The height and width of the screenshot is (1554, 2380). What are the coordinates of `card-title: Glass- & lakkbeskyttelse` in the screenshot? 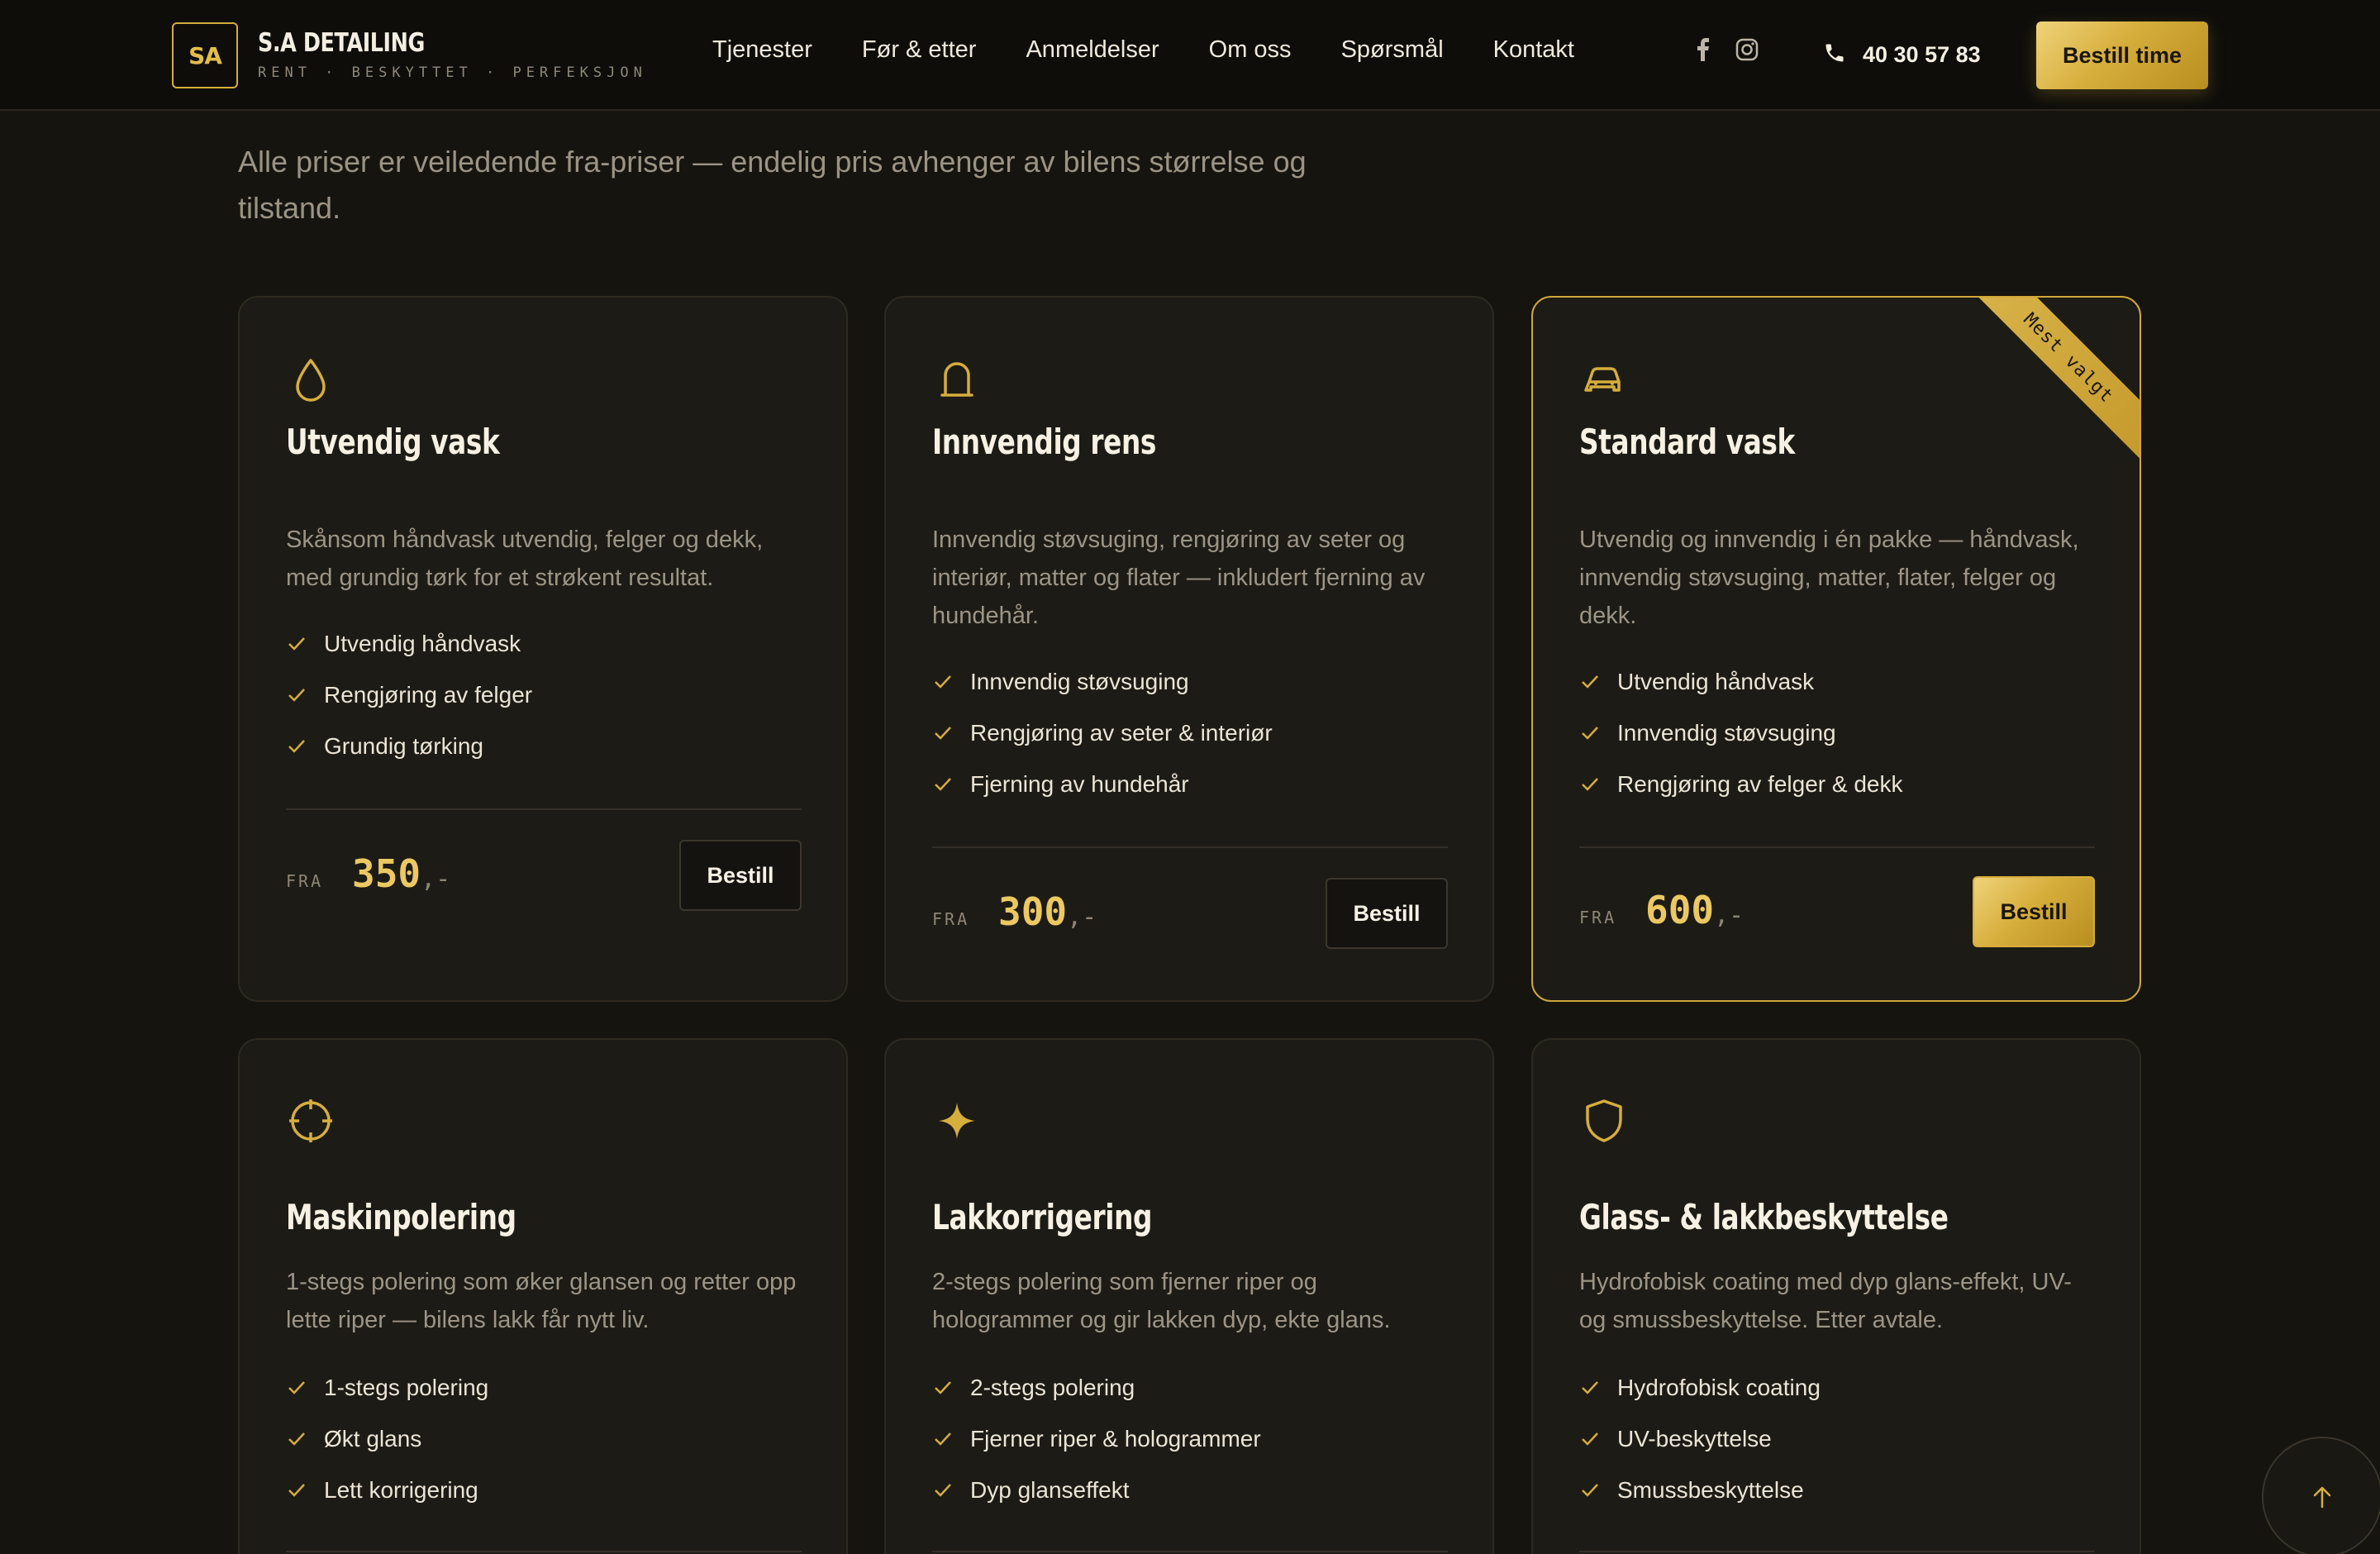 It's located at (1764, 1217).